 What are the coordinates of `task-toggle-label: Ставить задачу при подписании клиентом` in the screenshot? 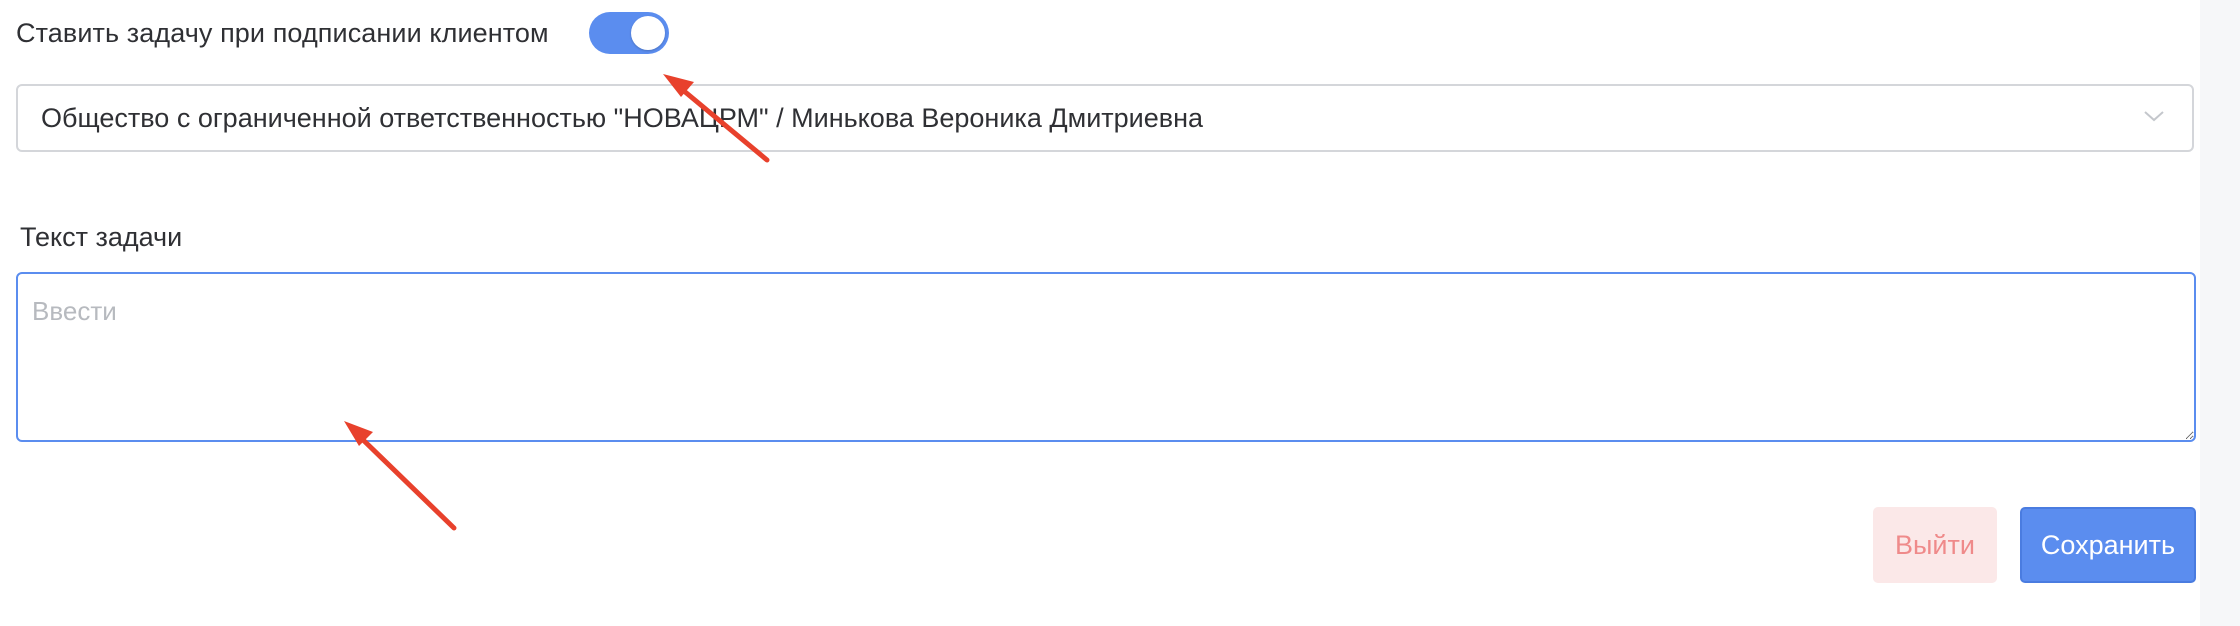 It's located at (282, 32).